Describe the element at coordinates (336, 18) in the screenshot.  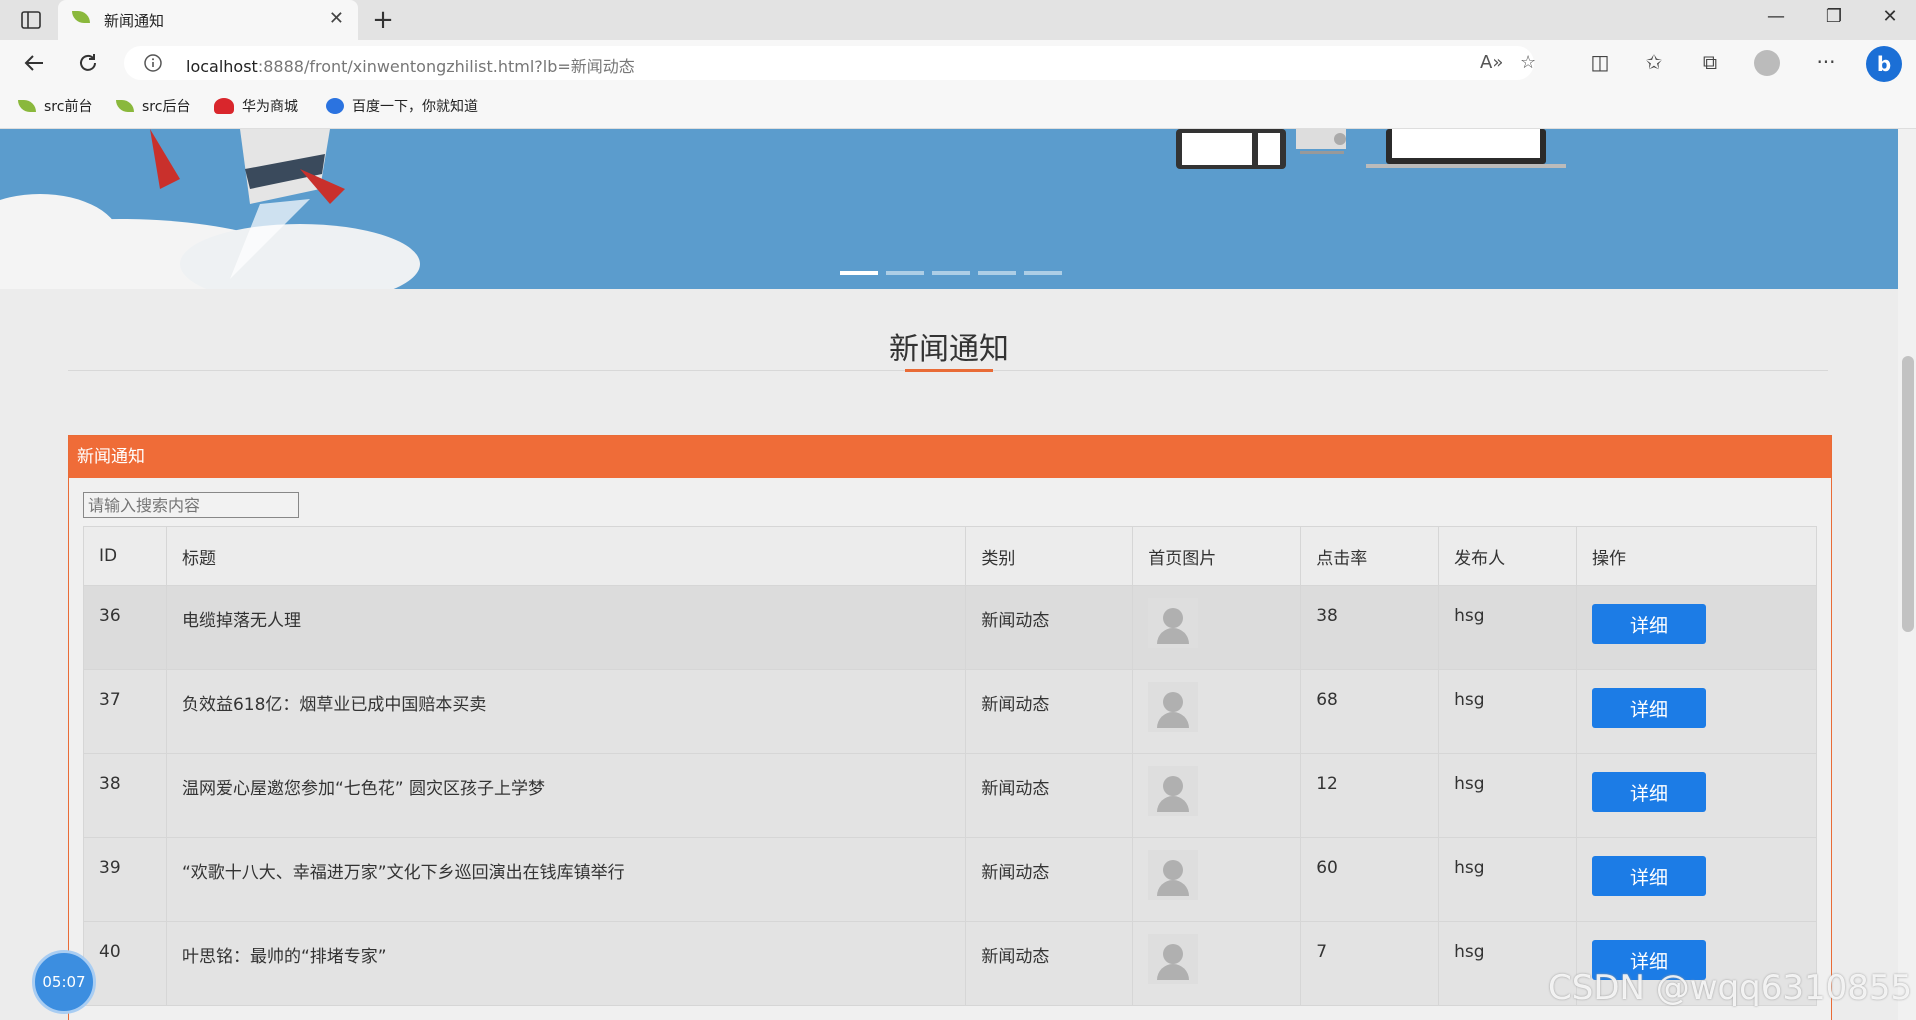
I see `close-tab-icon: ✕` at that location.